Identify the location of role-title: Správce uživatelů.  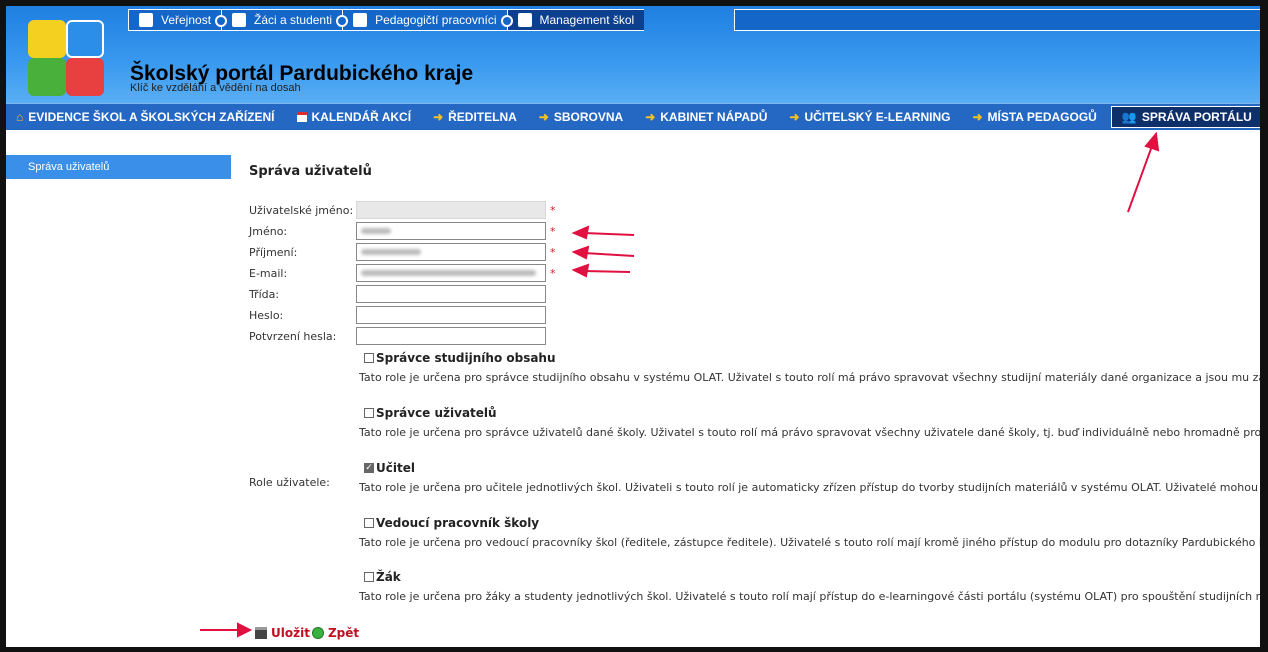
(436, 413).